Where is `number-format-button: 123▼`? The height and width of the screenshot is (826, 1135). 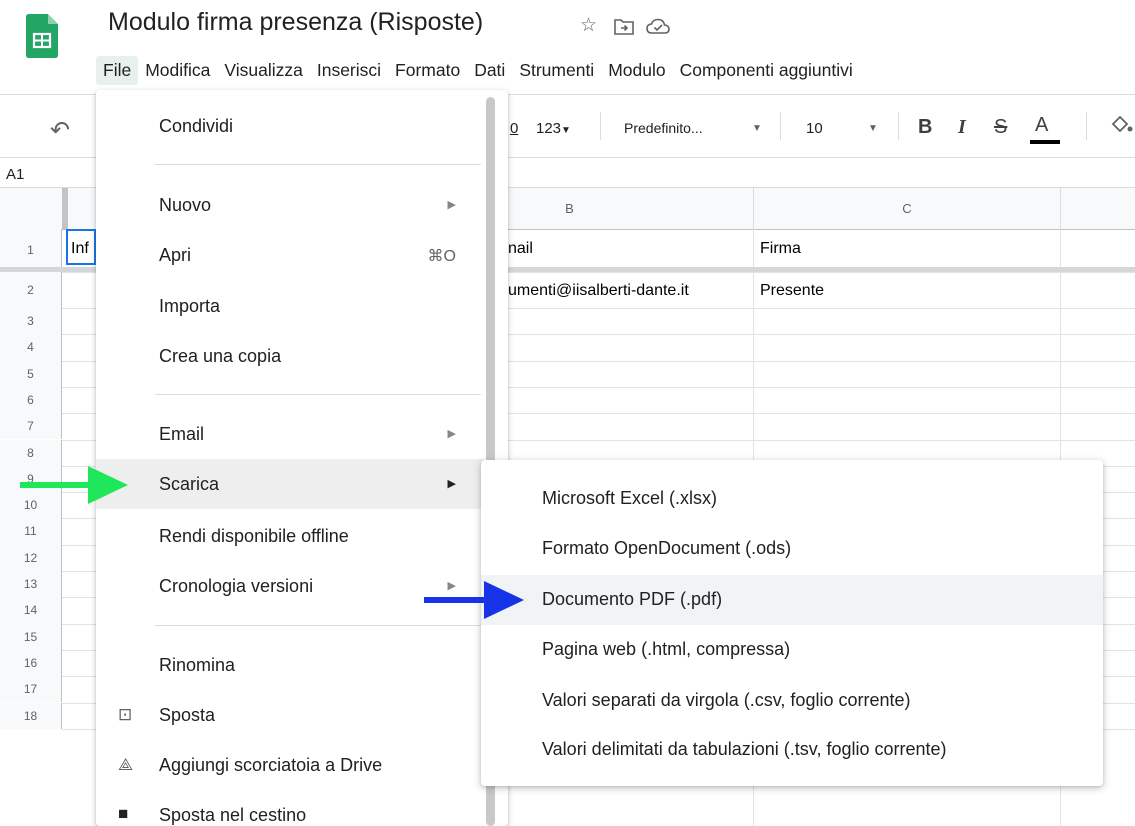
number-format-button: 123▼ is located at coordinates (553, 128).